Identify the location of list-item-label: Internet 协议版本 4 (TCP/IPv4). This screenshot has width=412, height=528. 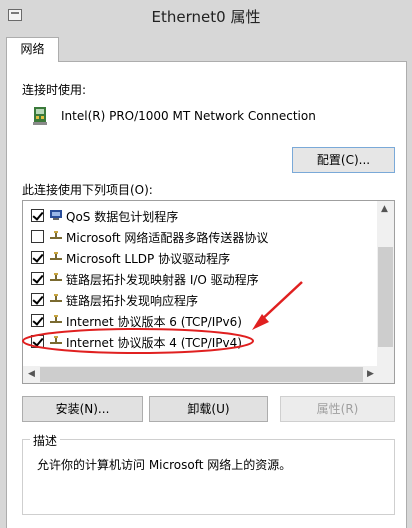
(154, 343).